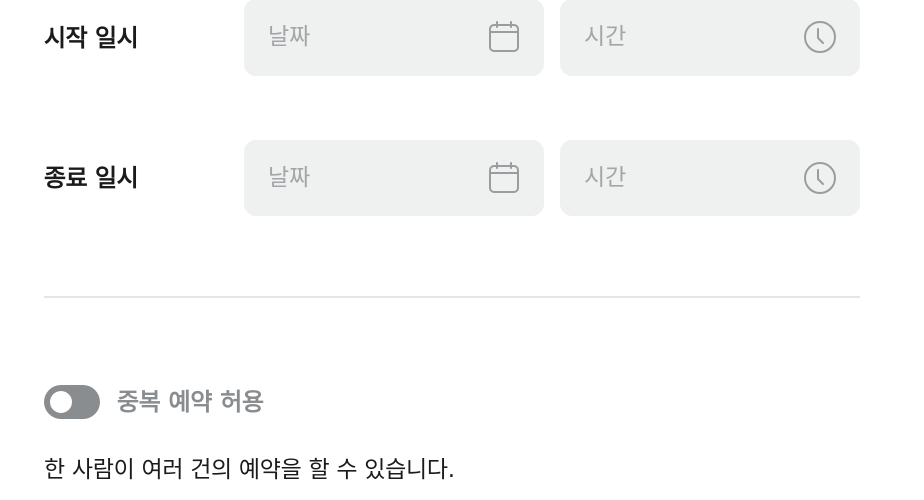  What do you see at coordinates (394, 38) in the screenshot?
I see `start-date-field: 날짜` at bounding box center [394, 38].